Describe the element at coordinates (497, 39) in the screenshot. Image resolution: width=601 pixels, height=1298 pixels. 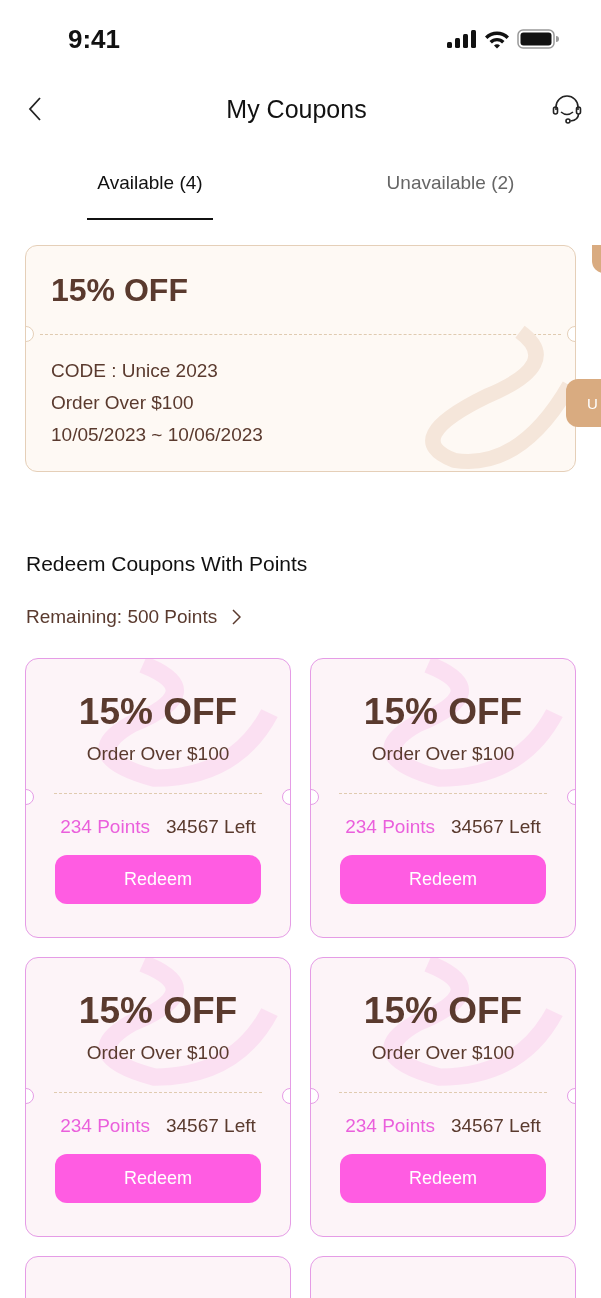
I see `wifi-icon` at that location.